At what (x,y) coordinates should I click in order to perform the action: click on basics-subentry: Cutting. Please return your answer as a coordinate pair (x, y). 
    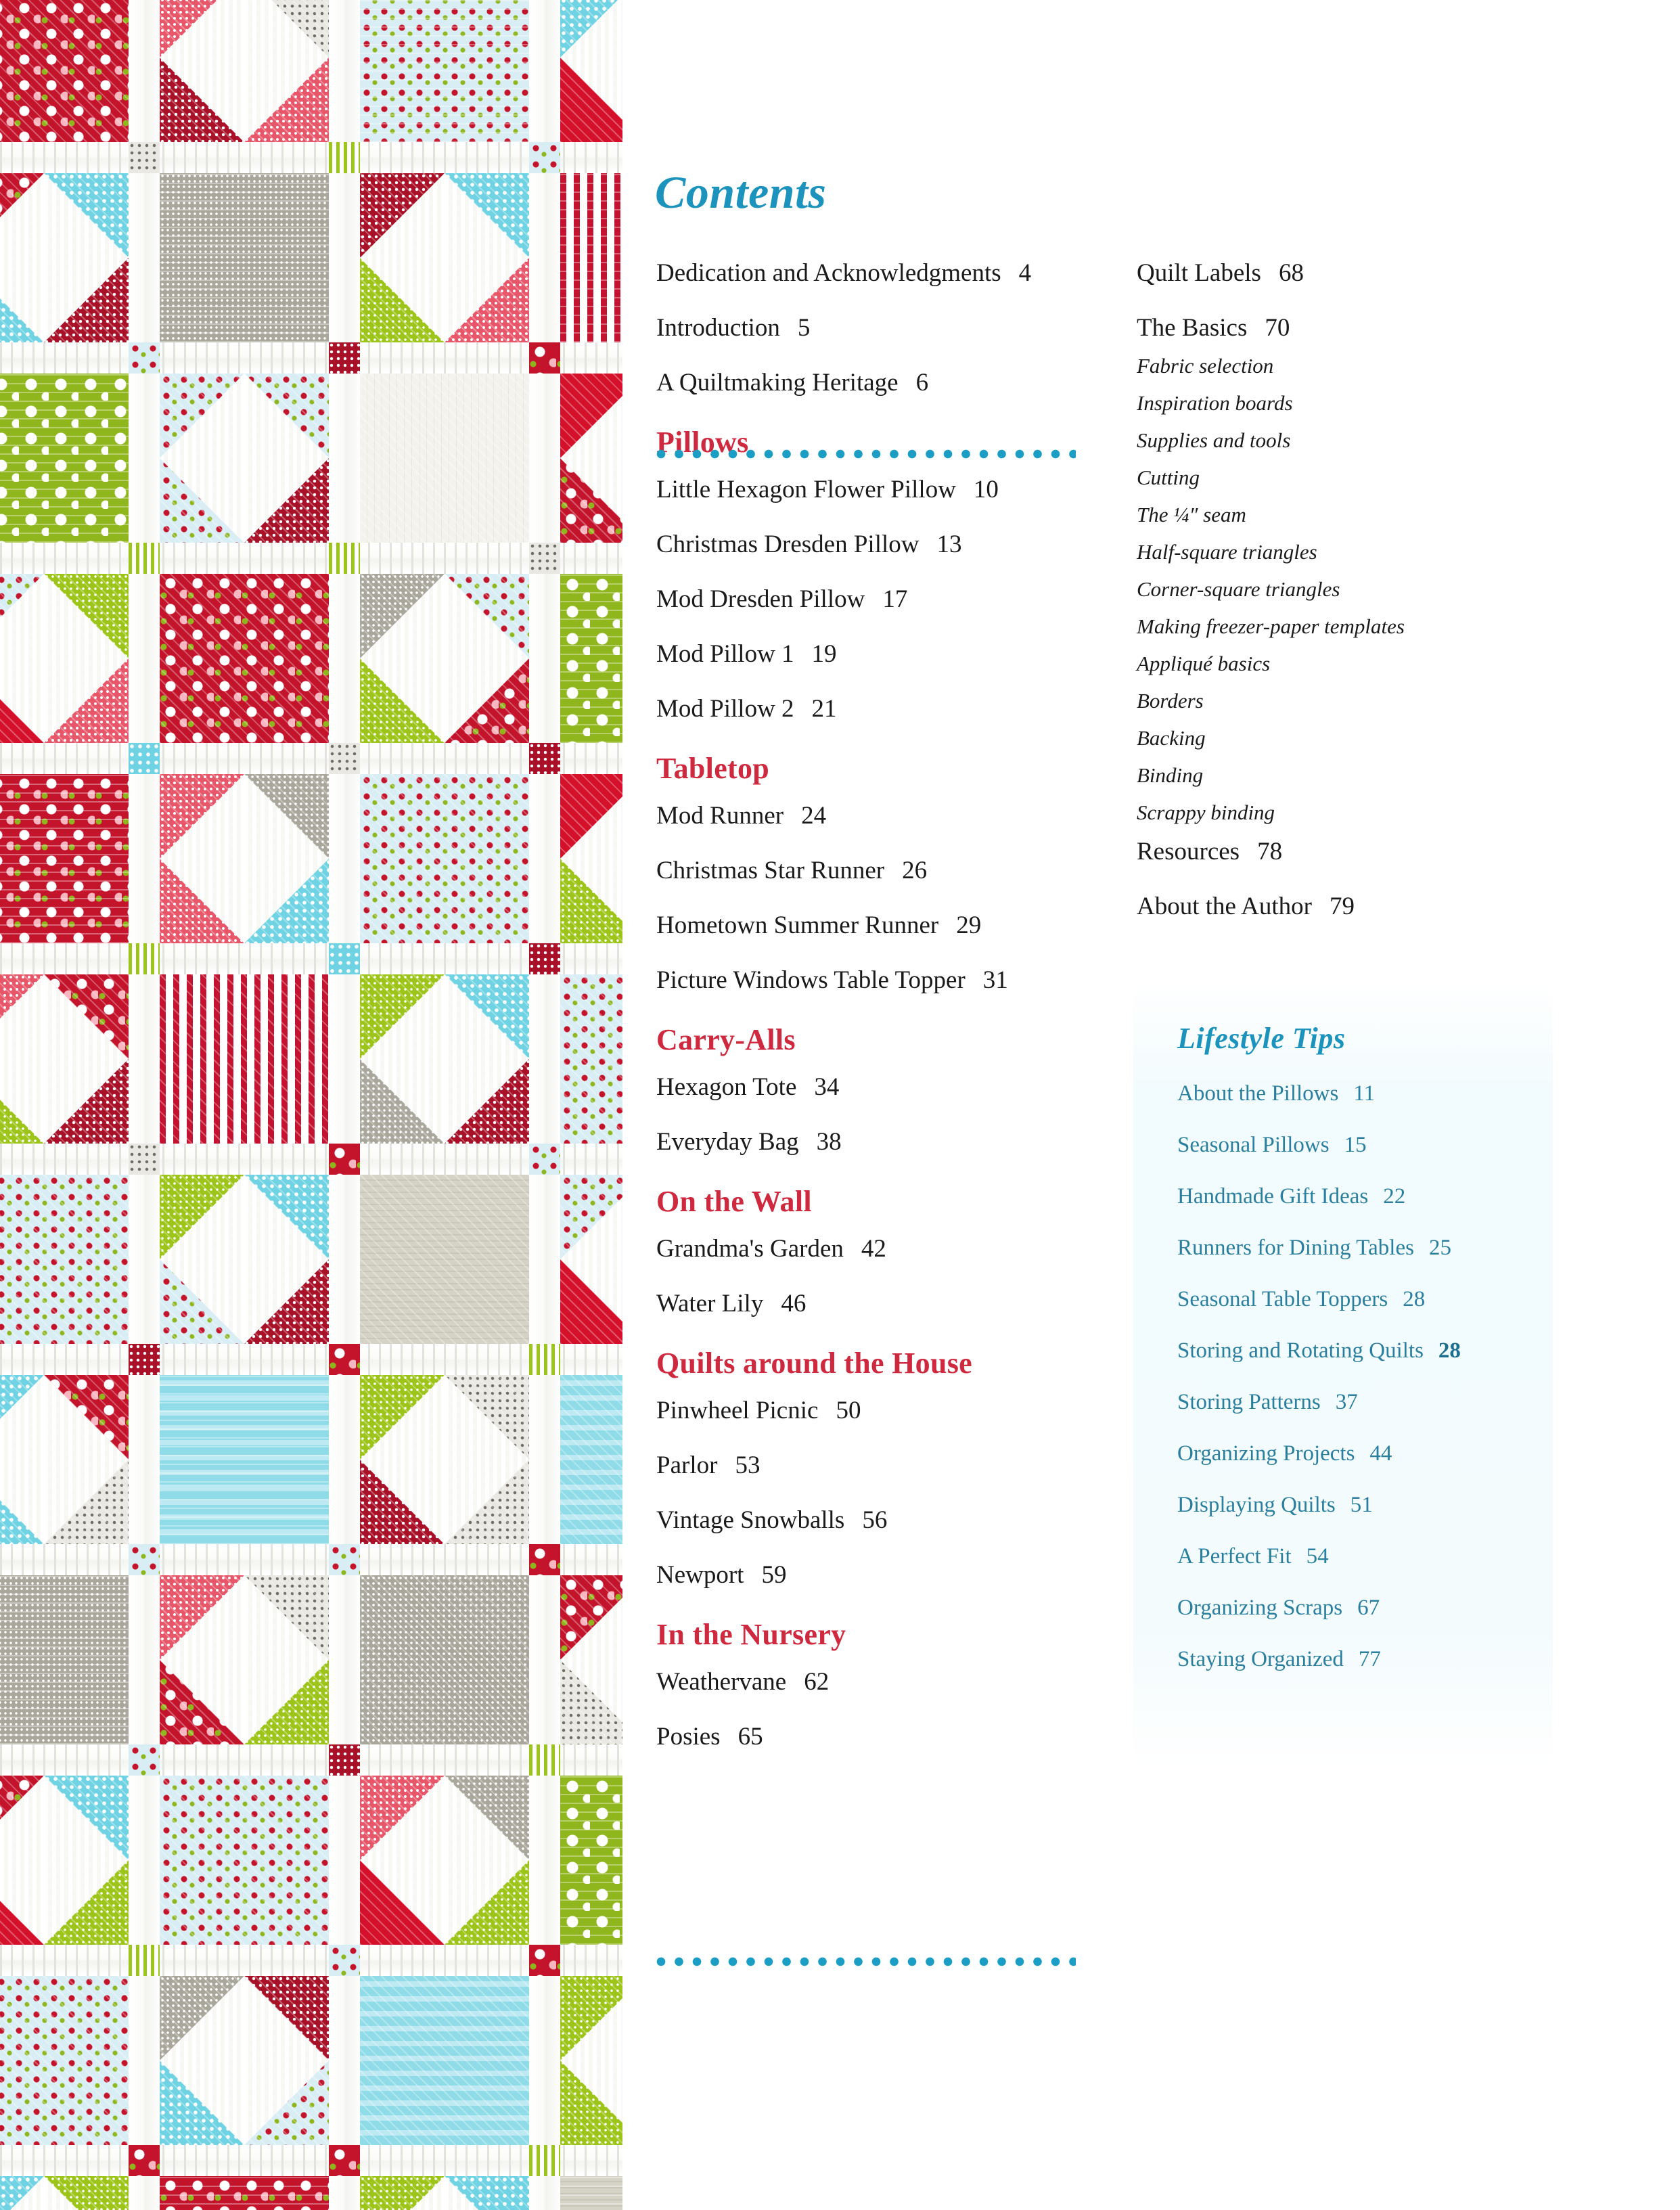
    Looking at the image, I should click on (1168, 478).